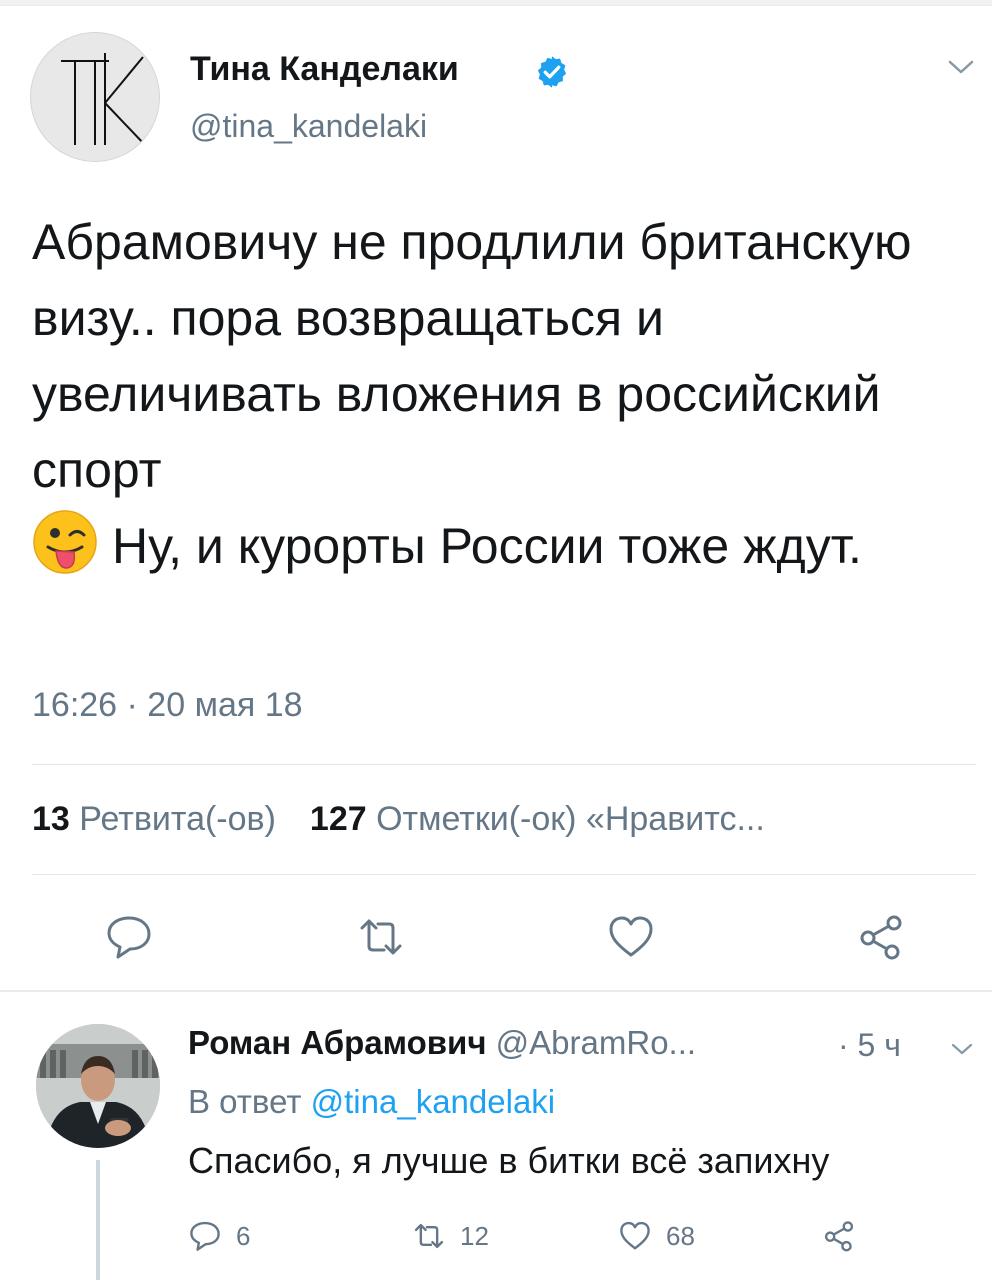  Describe the element at coordinates (177, 819) in the screenshot. I see `retweets-label: Ретвита(-ов)` at that location.